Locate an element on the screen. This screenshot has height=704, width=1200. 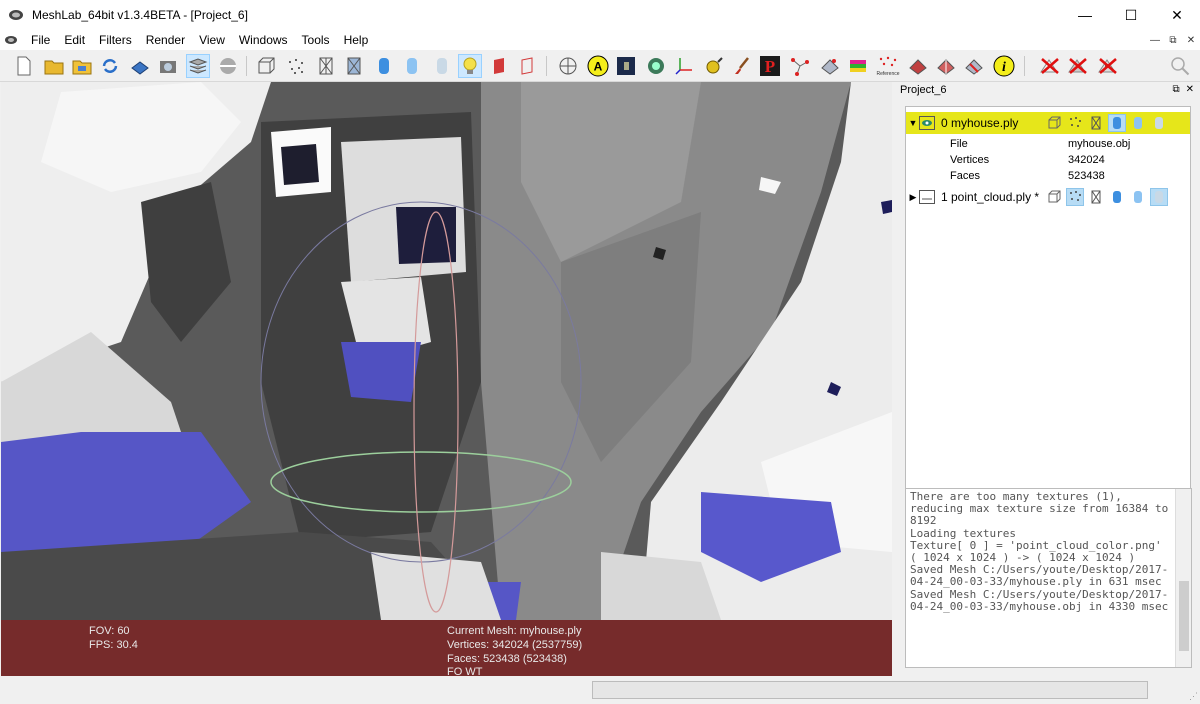
transform-icon is located at coordinates (830, 66).